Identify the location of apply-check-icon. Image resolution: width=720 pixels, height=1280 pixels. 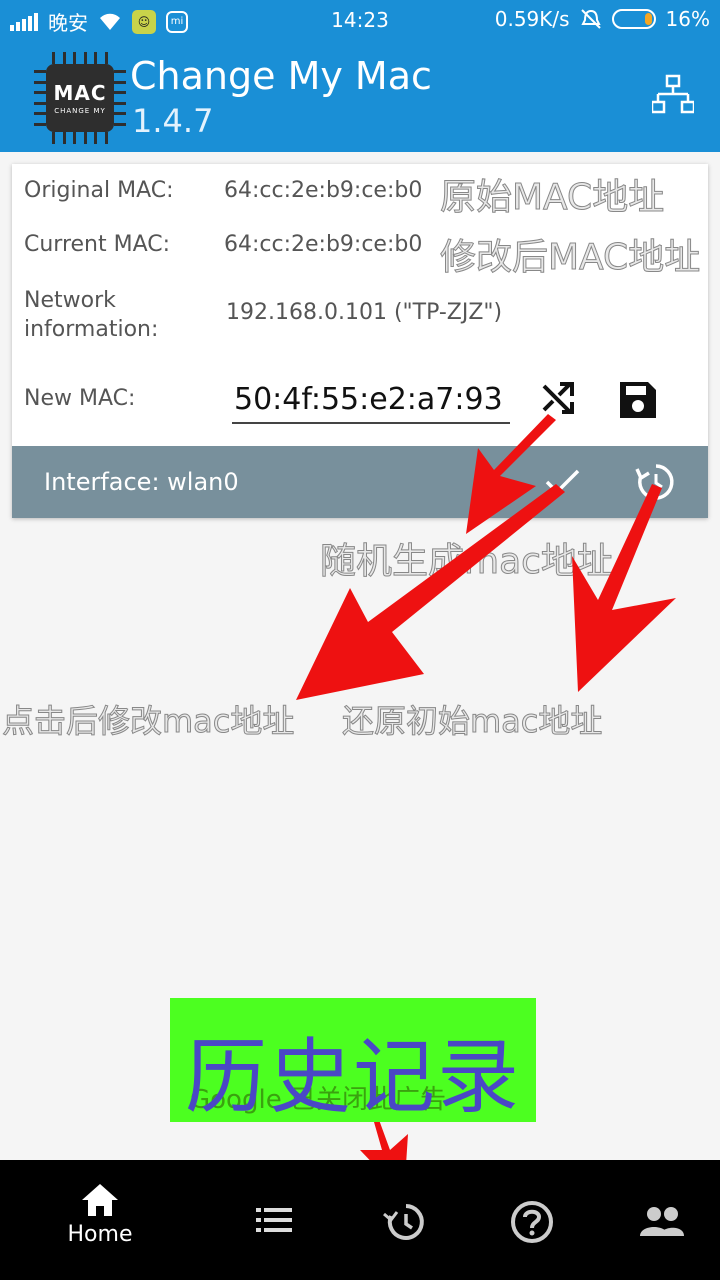
(562, 482).